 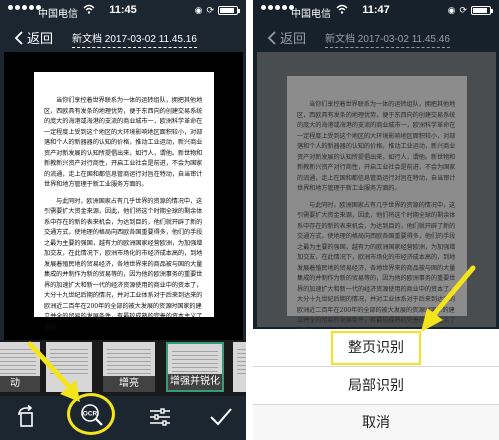 What do you see at coordinates (195, 382) in the screenshot?
I see `filter-label: 增强并锐化` at bounding box center [195, 382].